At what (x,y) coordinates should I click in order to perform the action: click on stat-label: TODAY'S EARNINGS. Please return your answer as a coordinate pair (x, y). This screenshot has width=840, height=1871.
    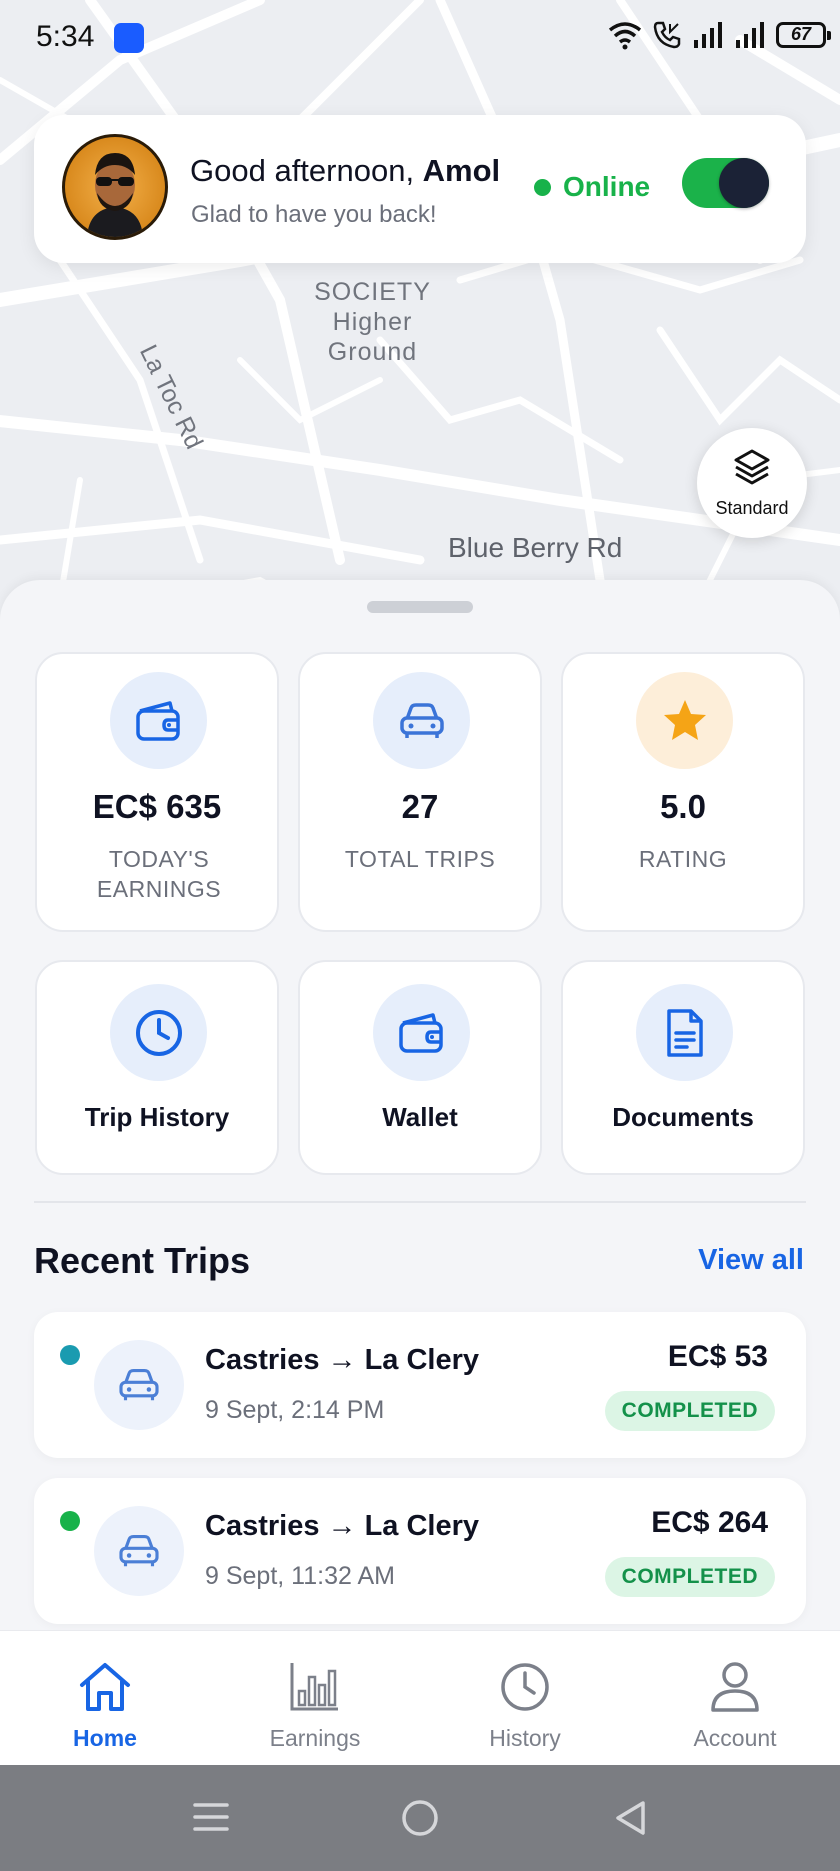
    Looking at the image, I should click on (159, 874).